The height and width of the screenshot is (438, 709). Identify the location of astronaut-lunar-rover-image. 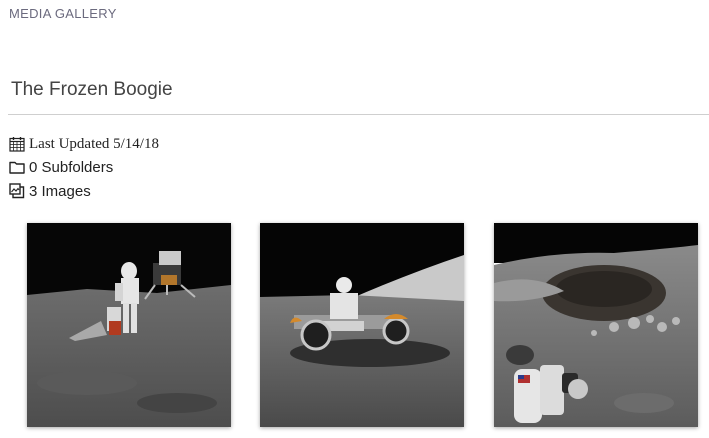
(362, 325).